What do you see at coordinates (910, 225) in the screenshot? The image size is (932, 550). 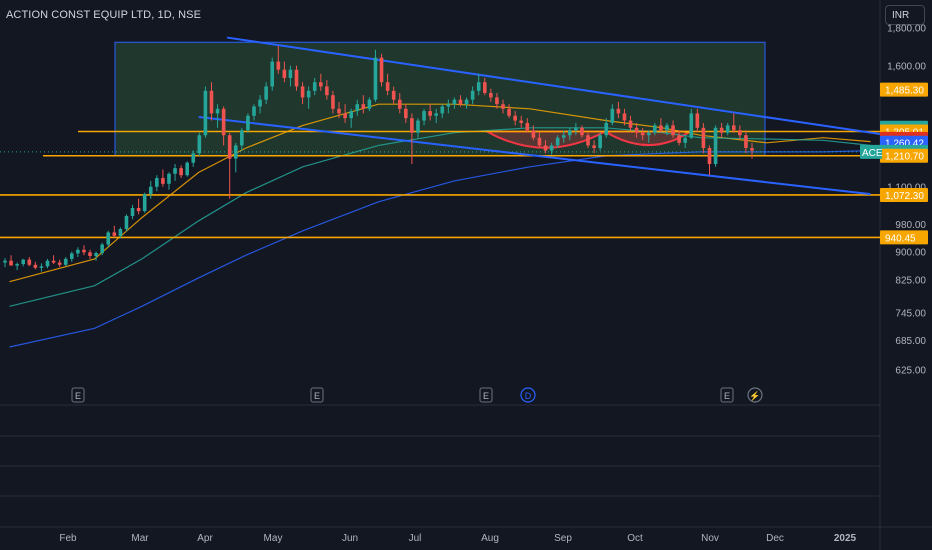 I see `y-tick-label: 980.00` at bounding box center [910, 225].